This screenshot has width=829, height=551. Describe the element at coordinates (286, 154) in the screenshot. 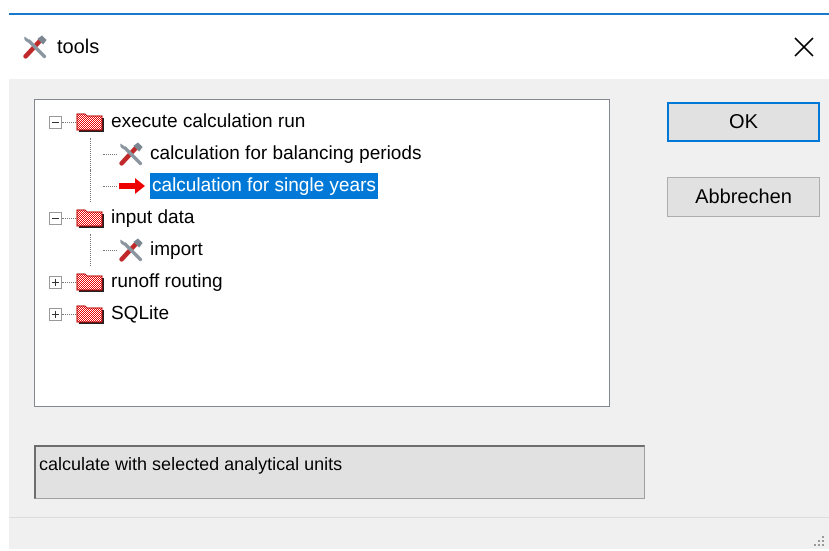

I see `tree-item: calculation for balancing periods` at that location.